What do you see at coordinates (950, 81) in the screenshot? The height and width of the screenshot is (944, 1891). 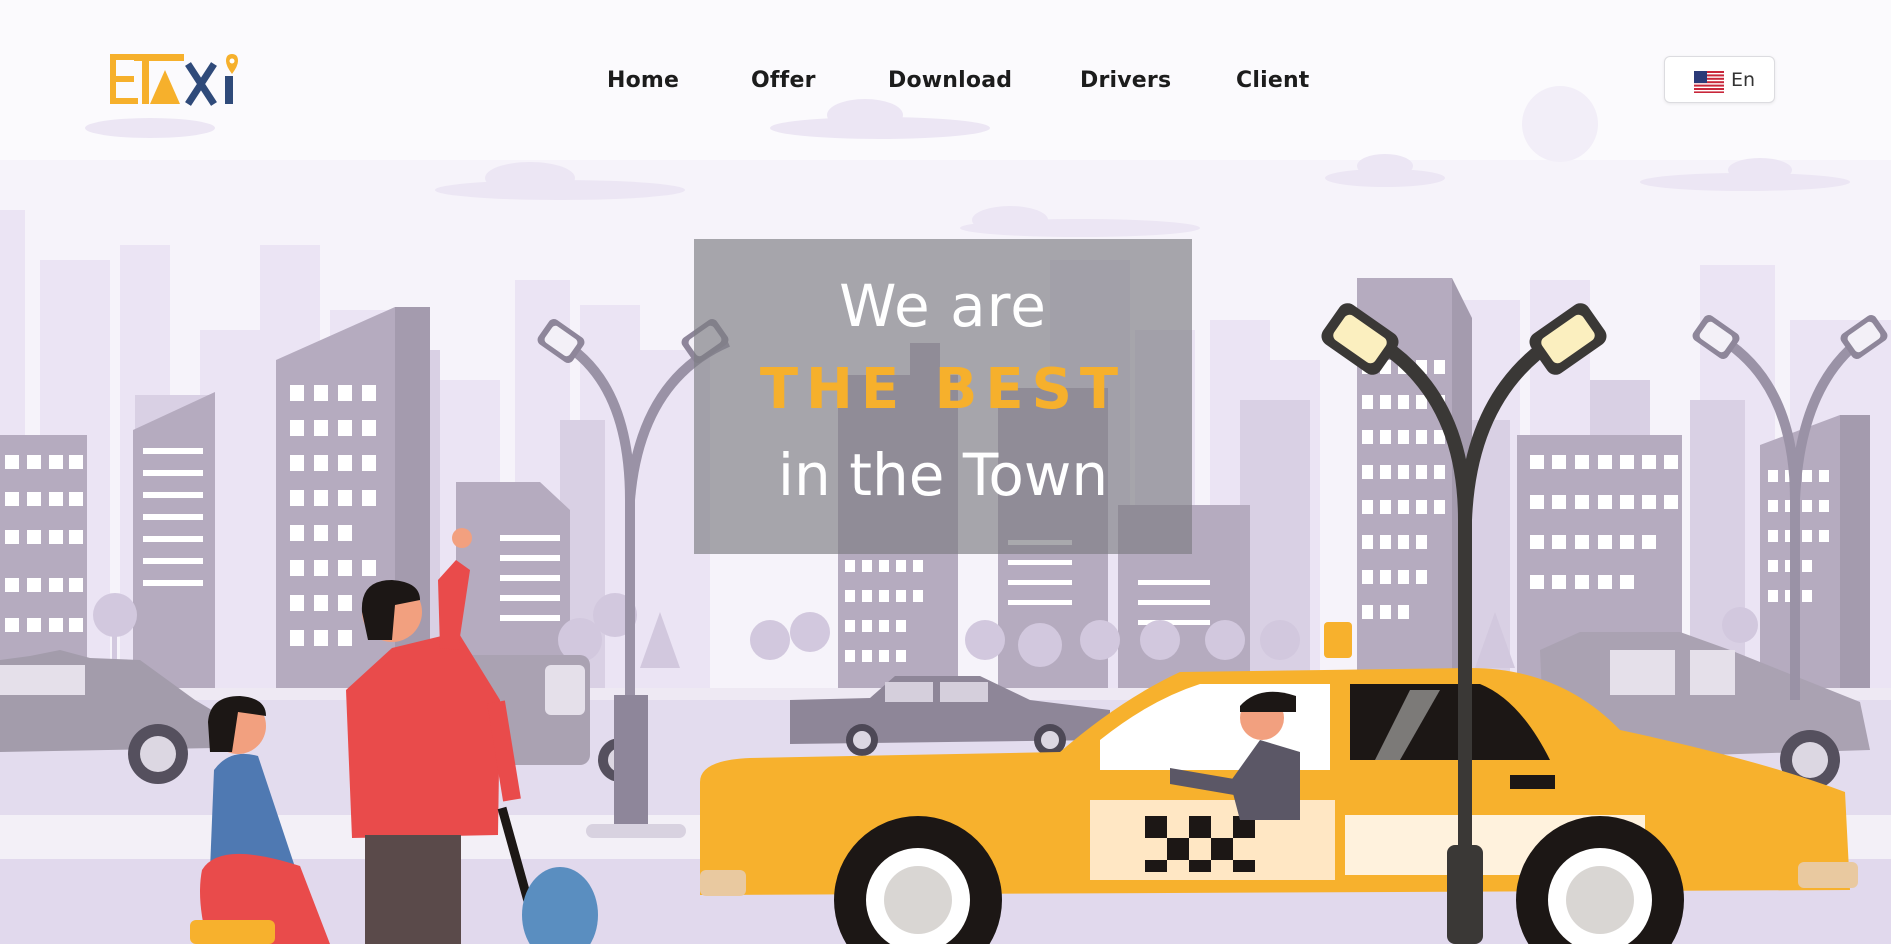 I see `nav-download-link: Download` at bounding box center [950, 81].